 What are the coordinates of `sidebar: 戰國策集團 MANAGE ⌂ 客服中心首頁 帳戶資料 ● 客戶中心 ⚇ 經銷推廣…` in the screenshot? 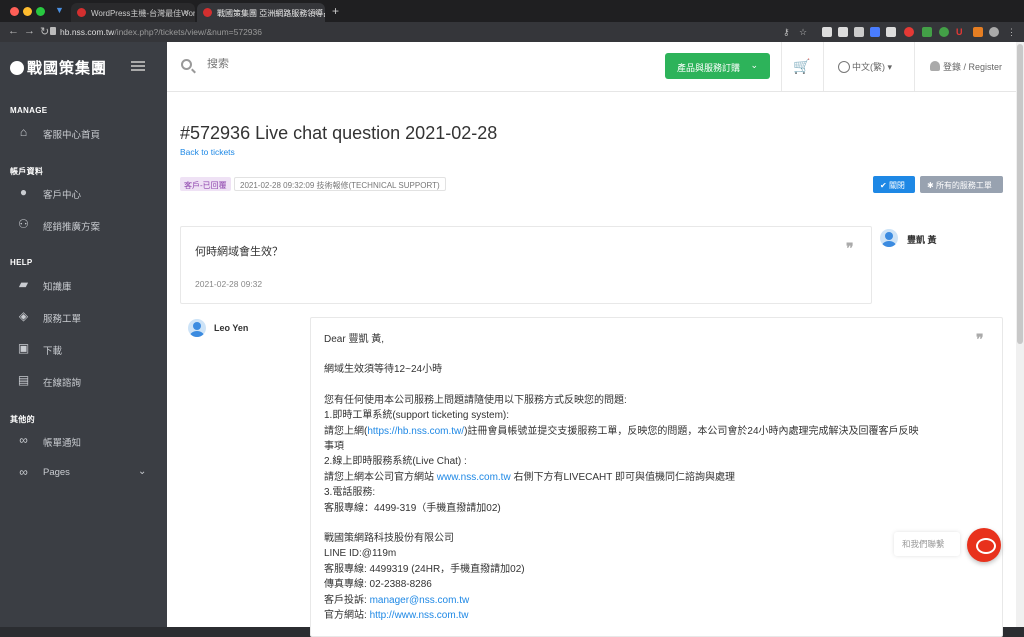 It's located at (83, 334).